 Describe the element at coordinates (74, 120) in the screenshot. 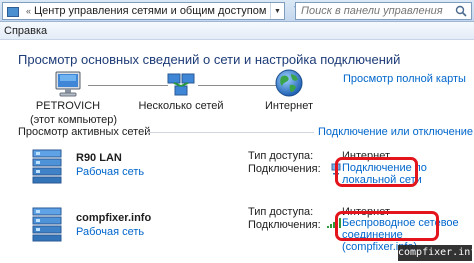

I see `computer-sub: (этот компьютер)` at that location.